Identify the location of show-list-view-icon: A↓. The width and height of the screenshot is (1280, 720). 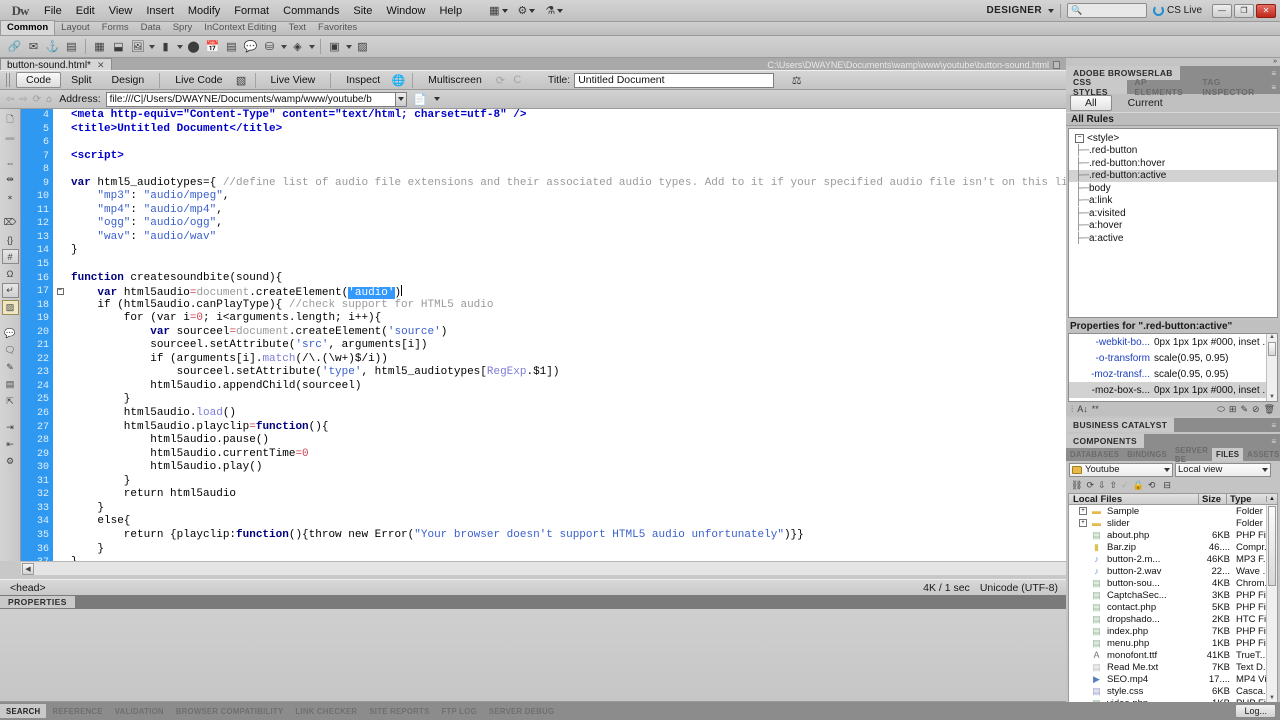
(1082, 409).